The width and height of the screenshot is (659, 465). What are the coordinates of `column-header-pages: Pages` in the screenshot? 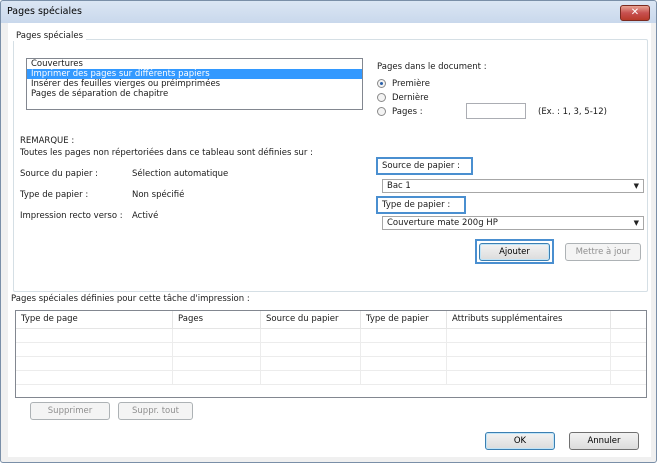 It's located at (217, 319).